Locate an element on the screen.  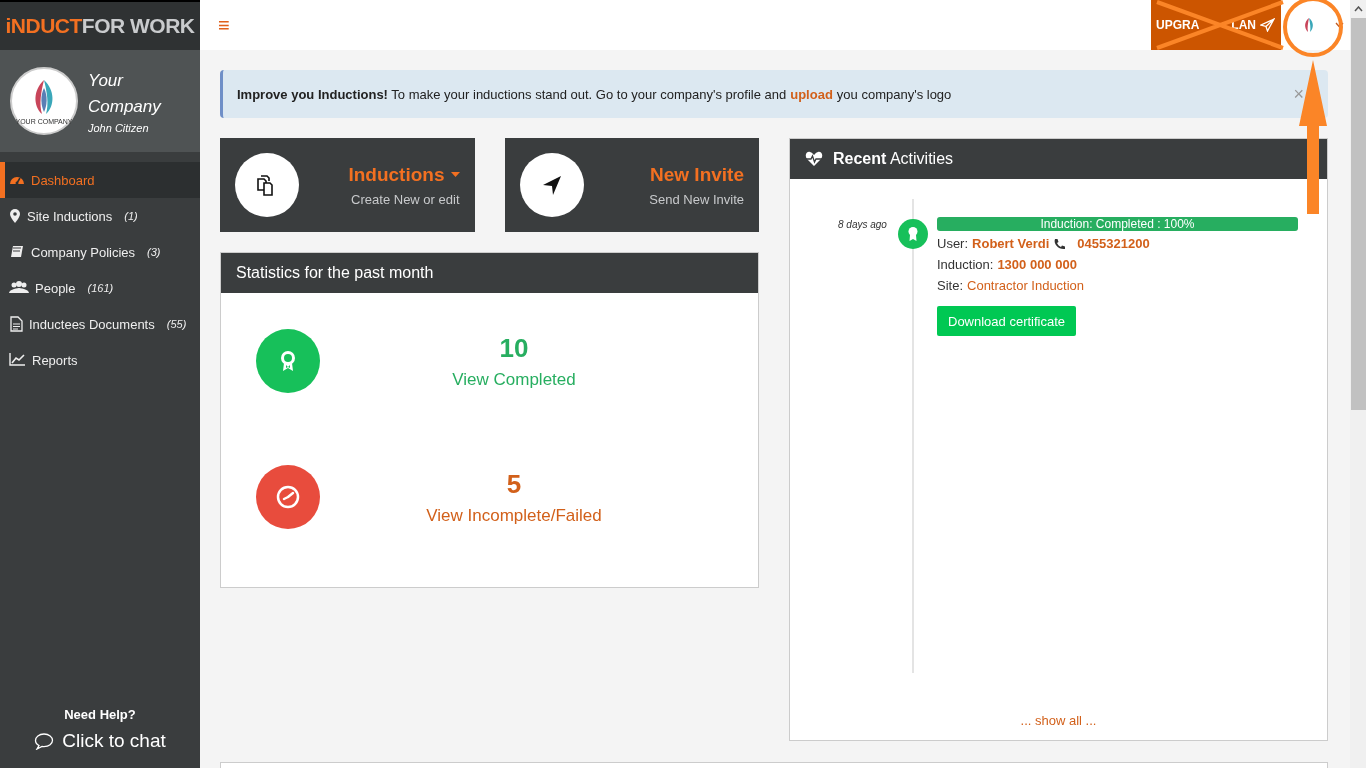
nav-item: Site Inductions (1) is located at coordinates (100, 216).